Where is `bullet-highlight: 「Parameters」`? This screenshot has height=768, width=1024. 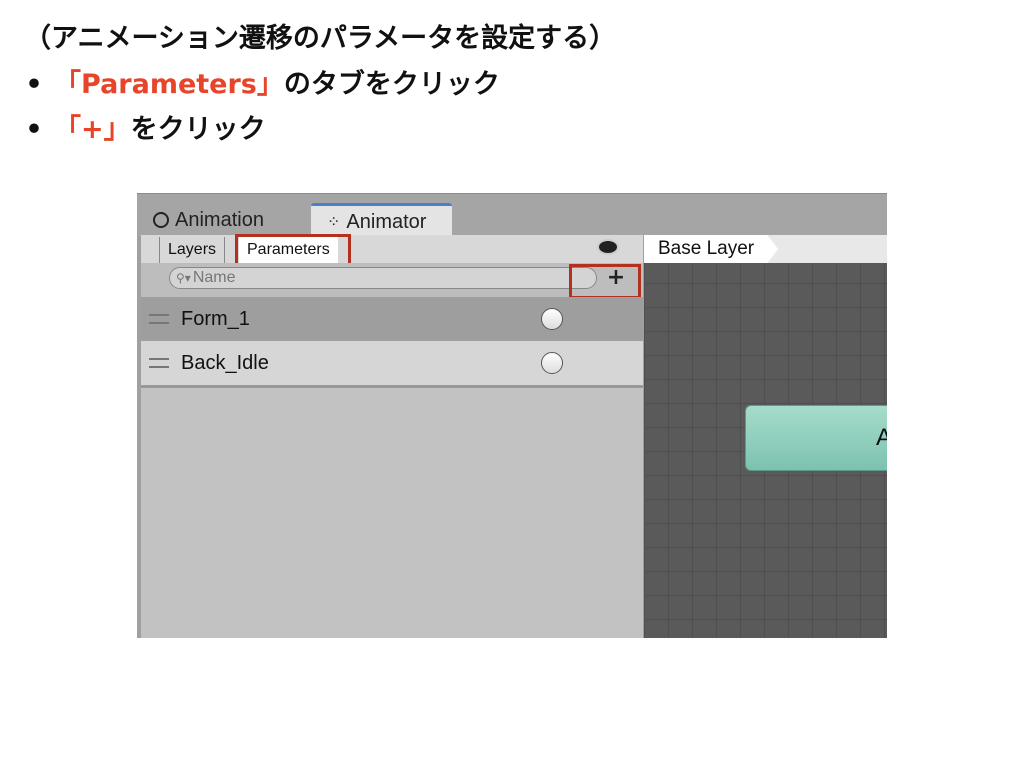 bullet-highlight: 「Parameters」 is located at coordinates (169, 84).